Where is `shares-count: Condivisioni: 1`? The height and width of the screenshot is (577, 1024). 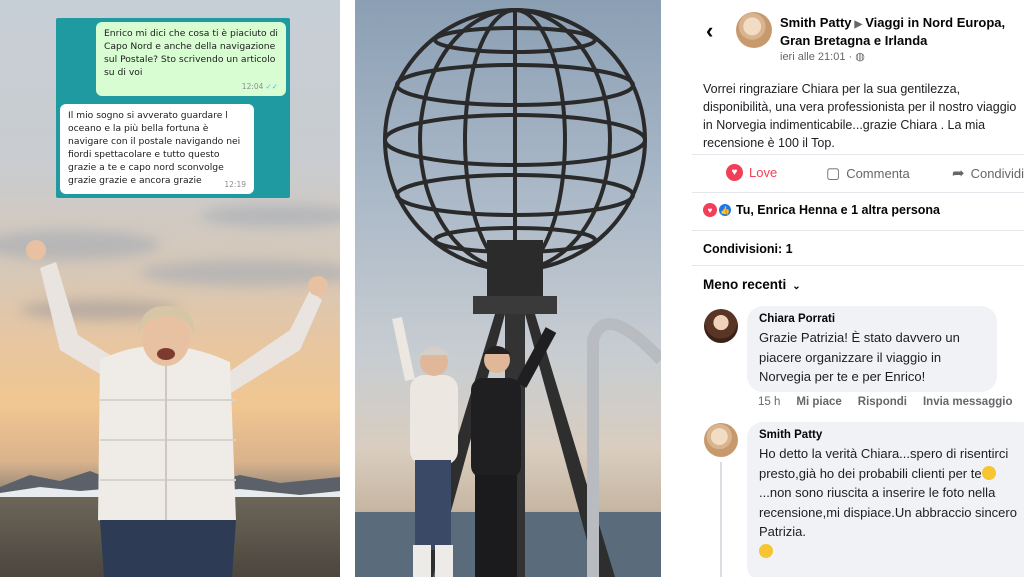 shares-count: Condivisioni: 1 is located at coordinates (748, 249).